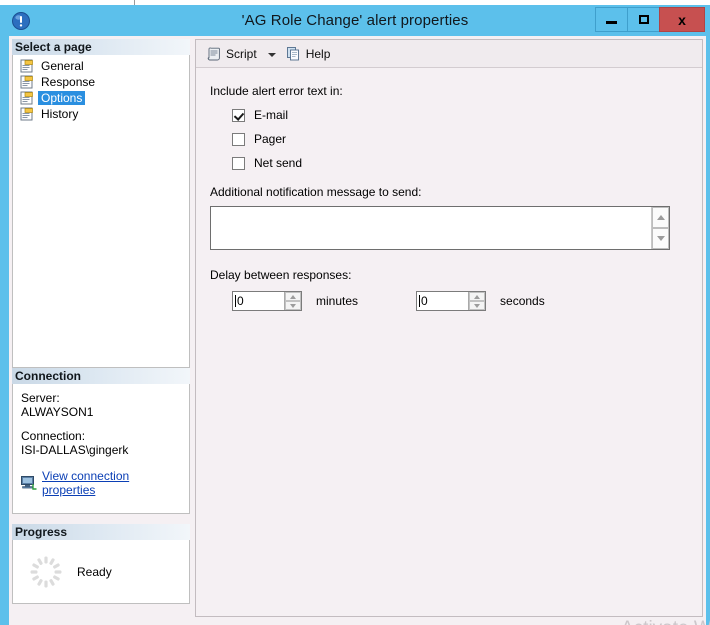 This screenshot has width=710, height=625. Describe the element at coordinates (316, 192) in the screenshot. I see `additional-message-label: Additional notification message to send:` at that location.